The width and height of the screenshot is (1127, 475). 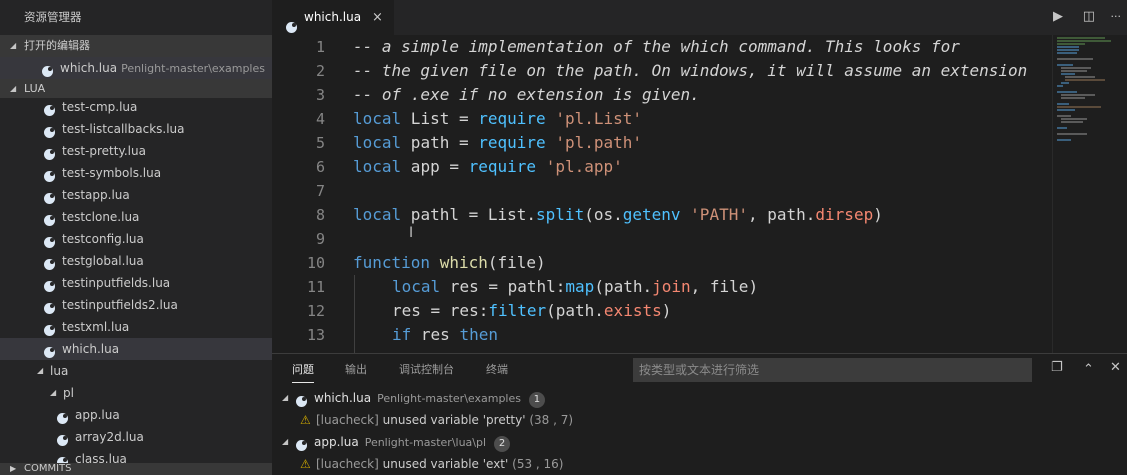 I want to click on file-item: testxml.lua, so click(x=136, y=327).